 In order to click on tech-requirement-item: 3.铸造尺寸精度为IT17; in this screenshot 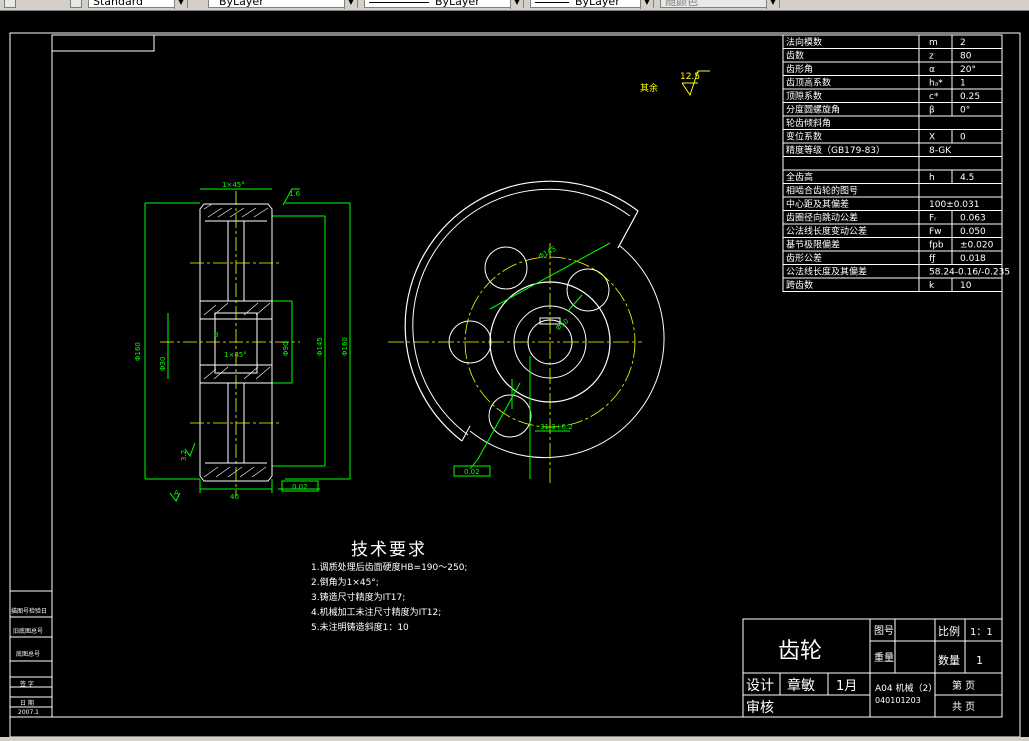, I will do `click(358, 598)`.